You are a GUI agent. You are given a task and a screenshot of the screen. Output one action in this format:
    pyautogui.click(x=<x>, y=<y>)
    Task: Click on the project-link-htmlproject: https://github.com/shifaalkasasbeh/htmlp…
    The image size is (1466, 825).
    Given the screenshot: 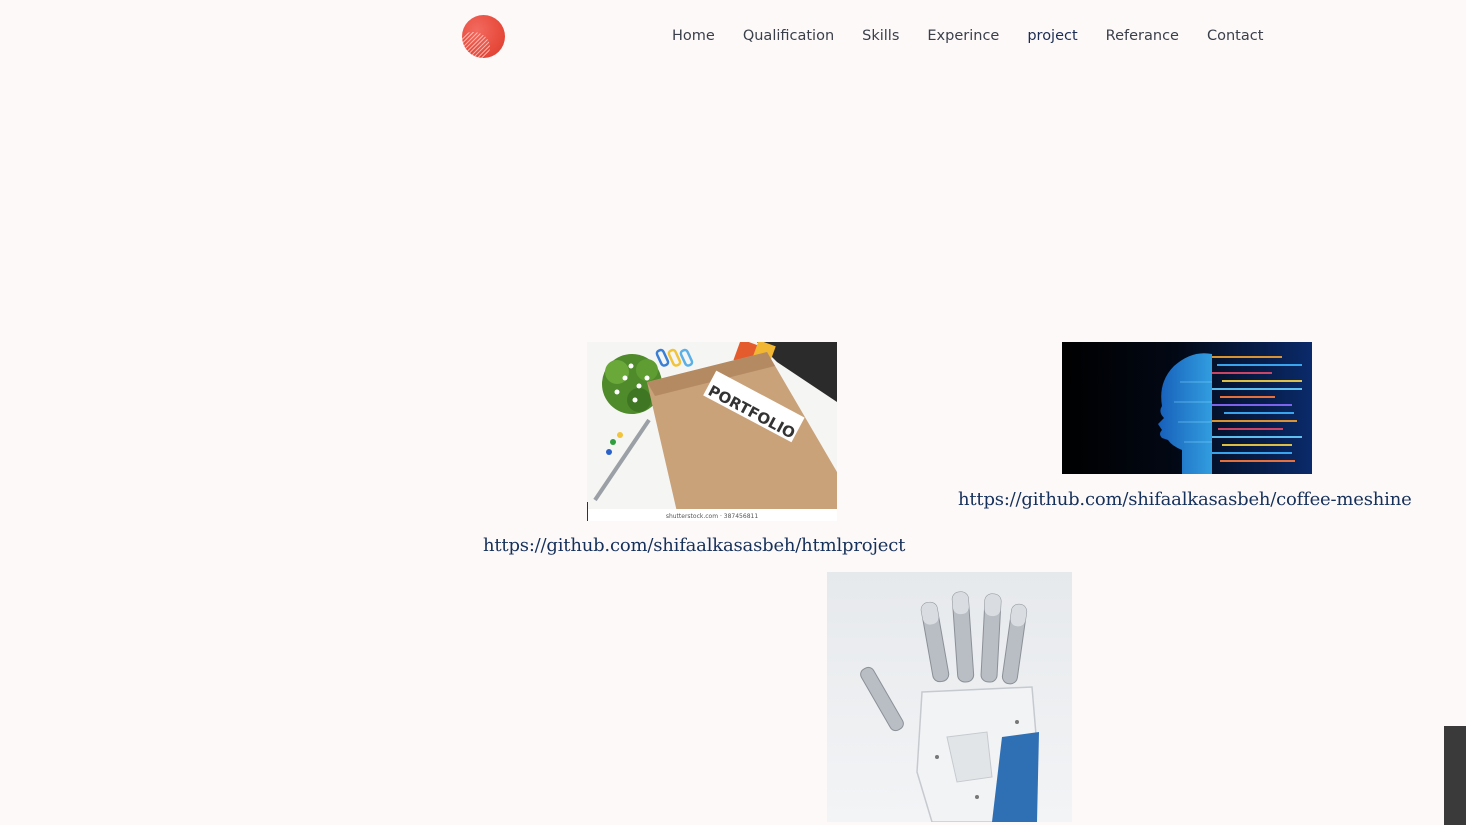 What is the action you would take?
    pyautogui.click(x=694, y=545)
    